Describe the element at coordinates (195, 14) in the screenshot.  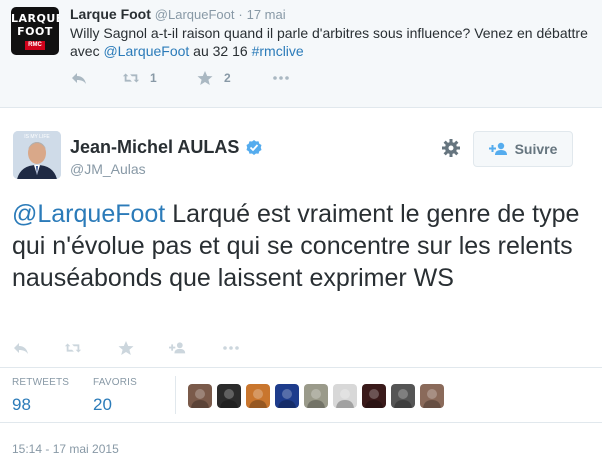
I see `parent-author-handle: @LarqueFoot` at that location.